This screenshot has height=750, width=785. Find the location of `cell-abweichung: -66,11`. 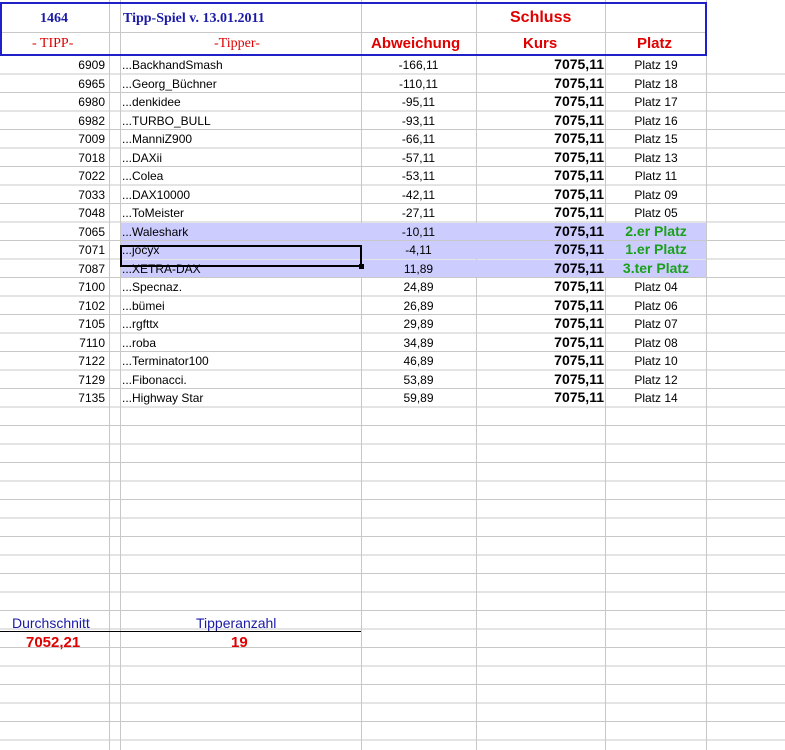

cell-abweichung: -66,11 is located at coordinates (418, 139).